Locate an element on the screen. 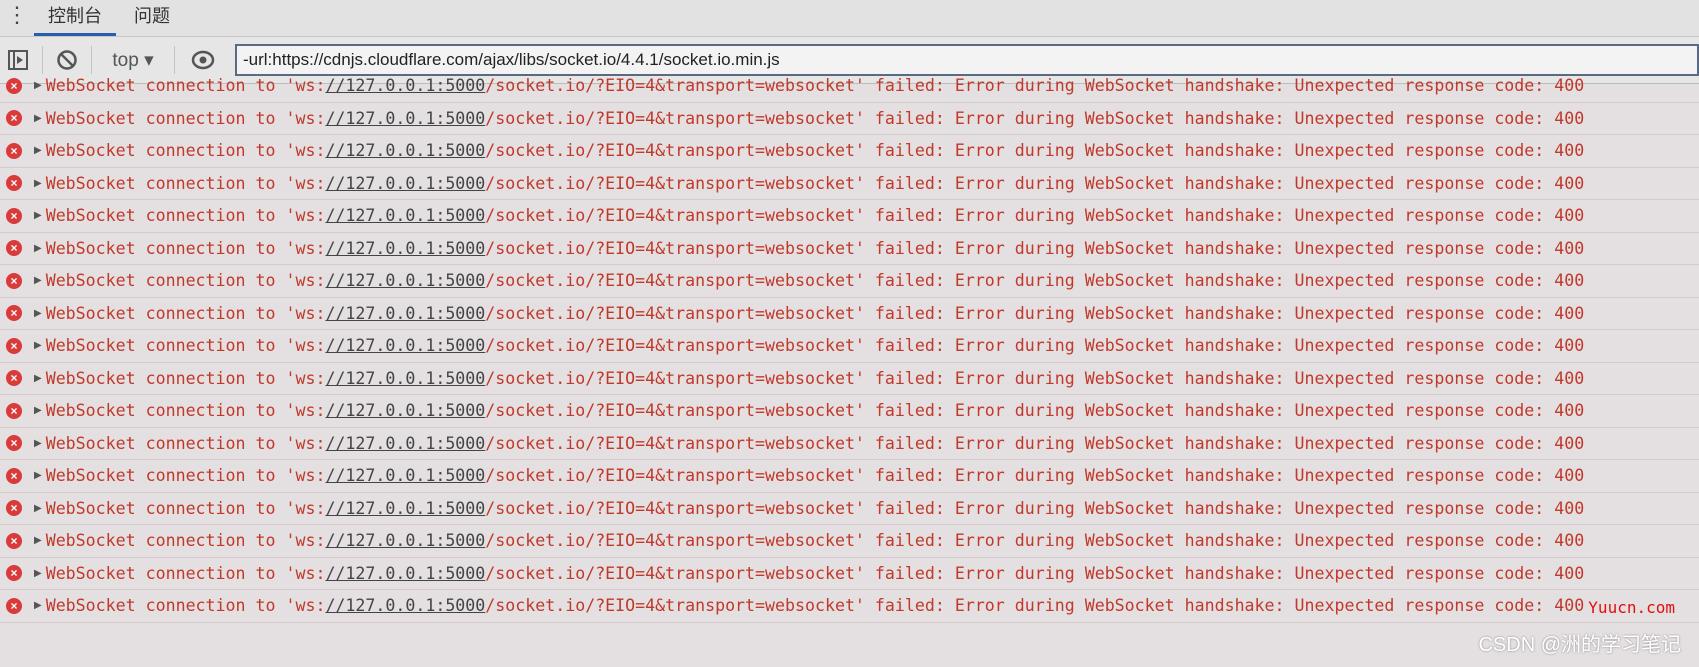 The width and height of the screenshot is (1699, 667). tab-console: 控制台 is located at coordinates (75, 19).